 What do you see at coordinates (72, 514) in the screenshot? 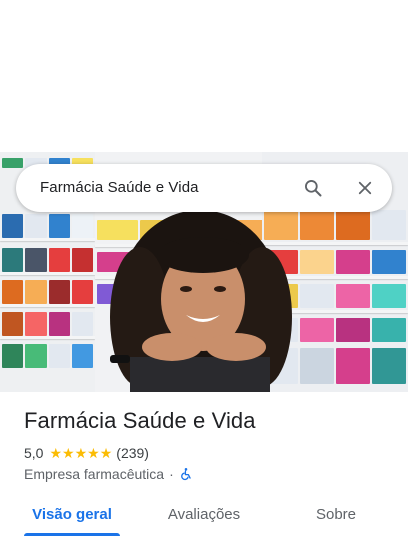
I see `tab-overview: Visão geral` at bounding box center [72, 514].